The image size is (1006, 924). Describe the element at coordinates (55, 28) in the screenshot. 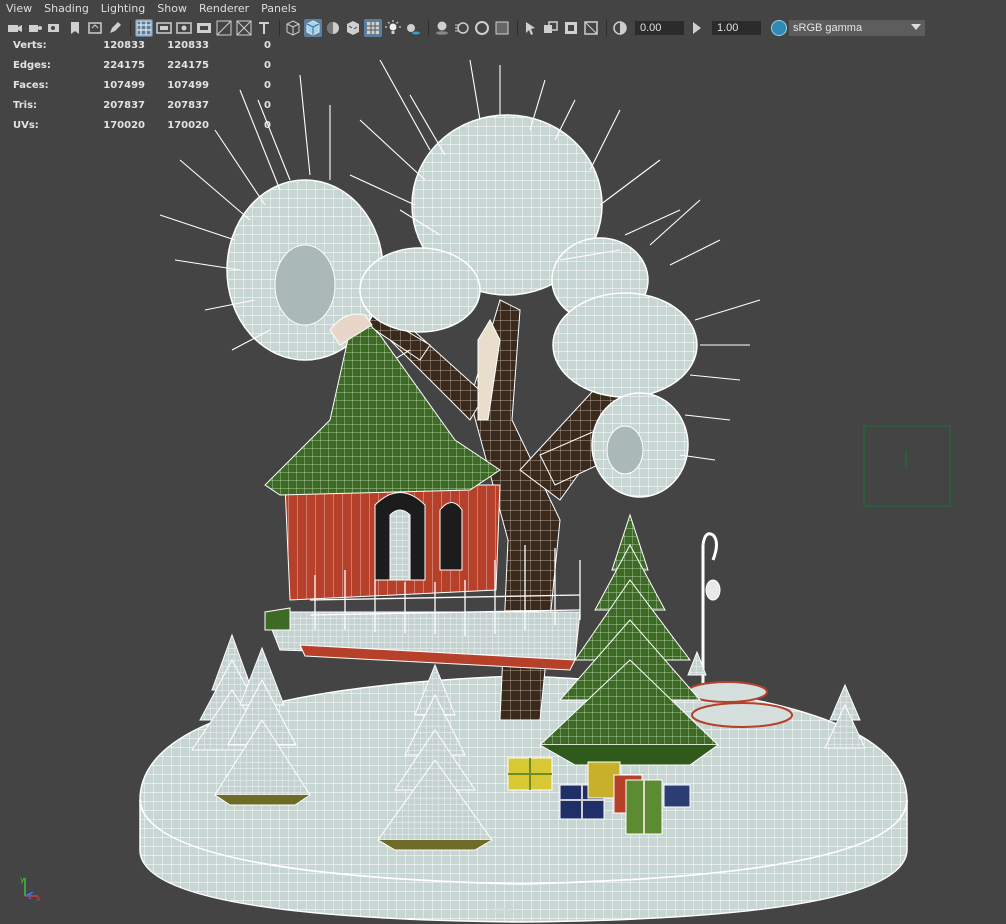

I see `bookmarks-icon` at that location.